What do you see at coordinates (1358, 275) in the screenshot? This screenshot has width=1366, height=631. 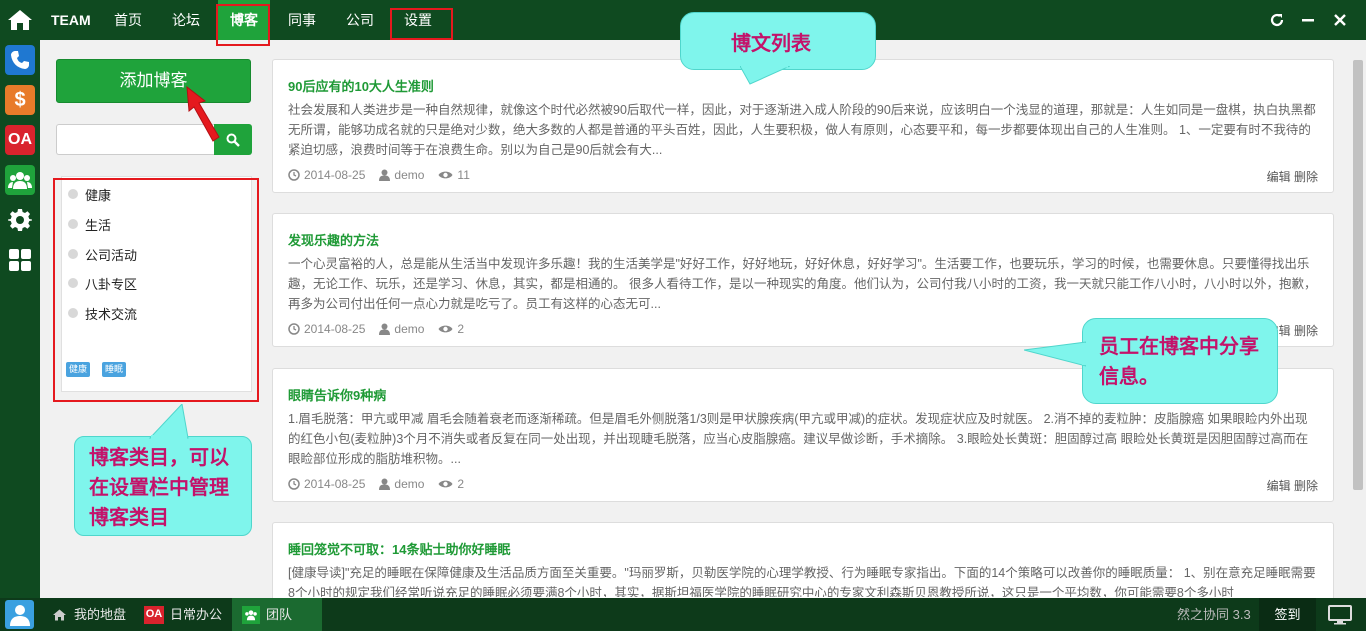 I see `scroll-thumb` at bounding box center [1358, 275].